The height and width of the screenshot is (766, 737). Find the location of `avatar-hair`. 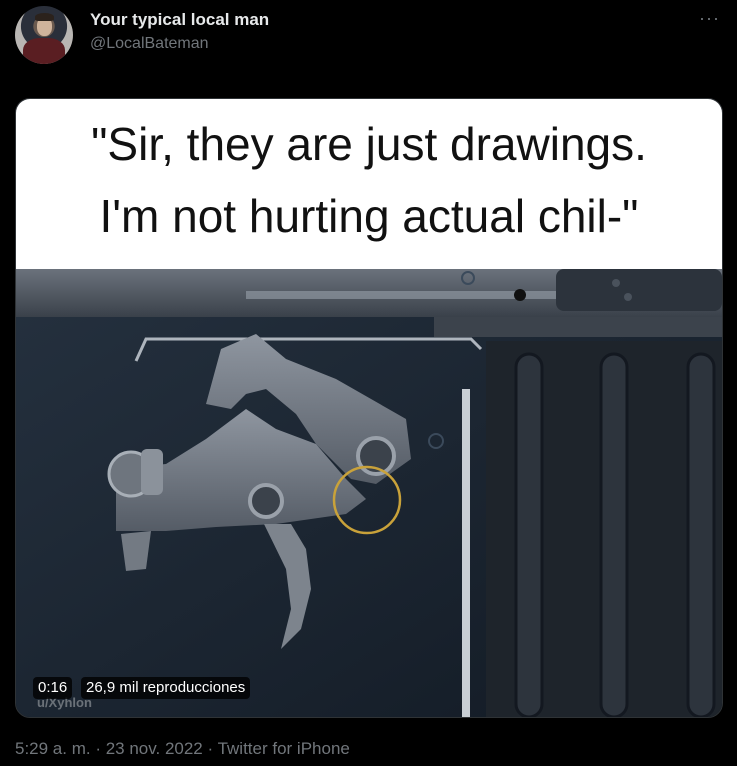

avatar-hair is located at coordinates (44, 17).